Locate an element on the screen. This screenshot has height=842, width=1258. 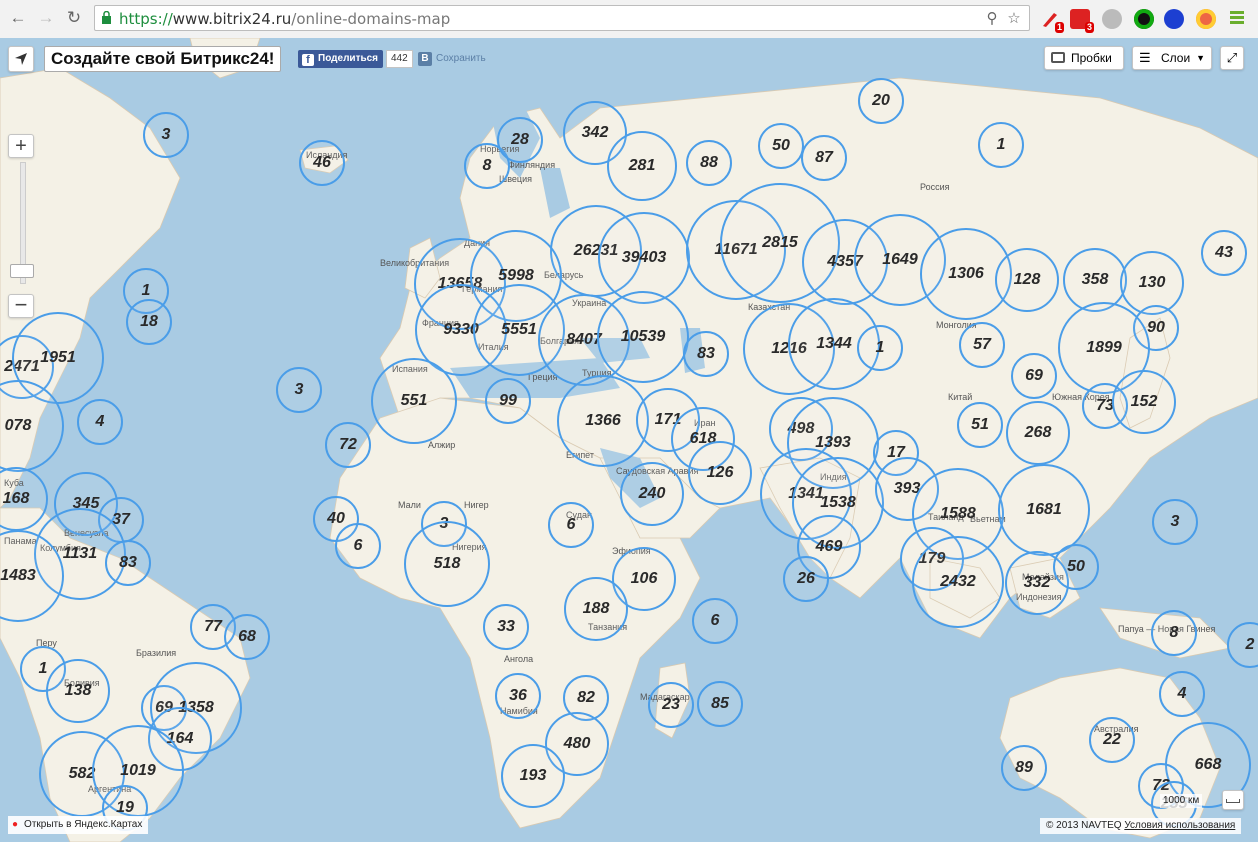
extension-rocket-icon: 1 is located at coordinates (1052, 21).